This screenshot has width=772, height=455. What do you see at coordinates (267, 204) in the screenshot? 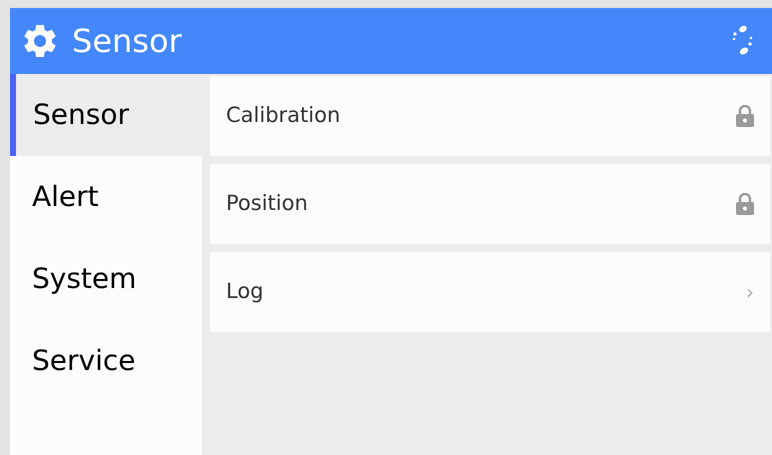
I see `row-label: Position` at bounding box center [267, 204].